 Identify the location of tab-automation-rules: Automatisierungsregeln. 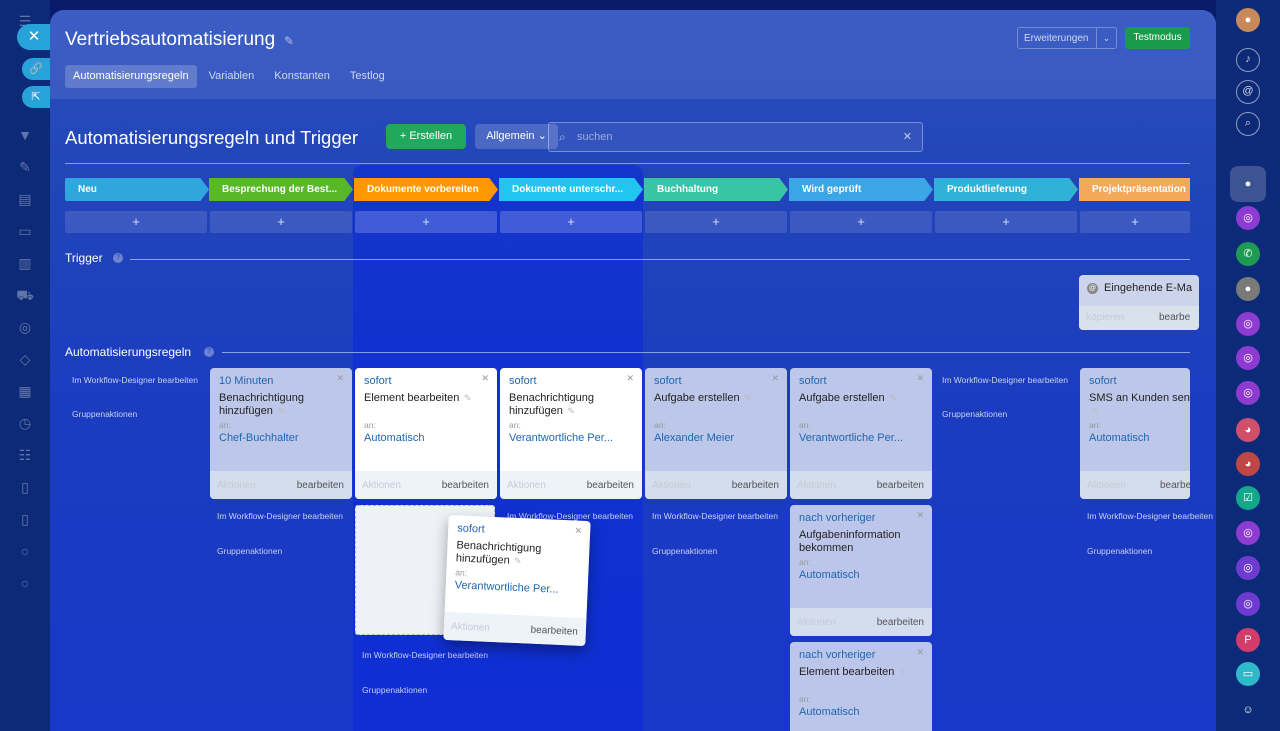
(131, 76).